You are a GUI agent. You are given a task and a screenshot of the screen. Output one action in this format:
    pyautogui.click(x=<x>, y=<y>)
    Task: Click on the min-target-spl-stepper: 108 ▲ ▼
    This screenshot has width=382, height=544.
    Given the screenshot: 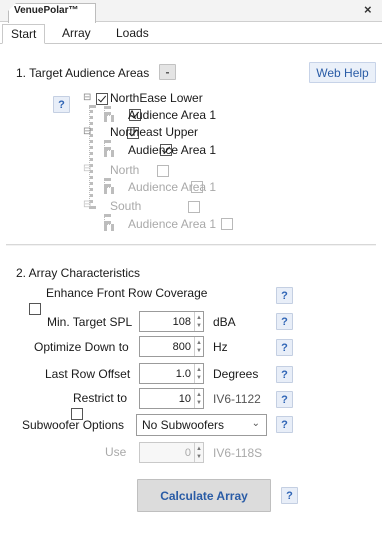 What is the action you would take?
    pyautogui.click(x=171, y=321)
    